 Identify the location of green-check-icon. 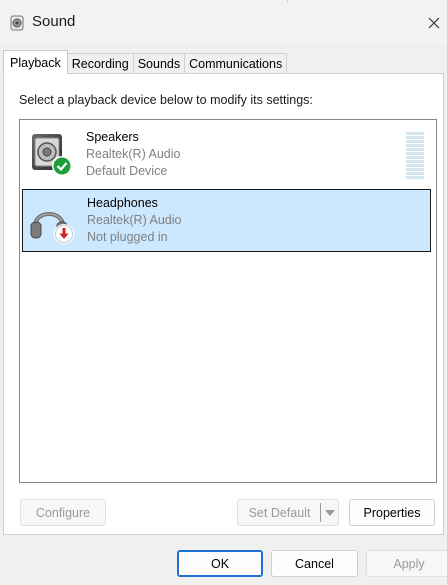
(62, 166).